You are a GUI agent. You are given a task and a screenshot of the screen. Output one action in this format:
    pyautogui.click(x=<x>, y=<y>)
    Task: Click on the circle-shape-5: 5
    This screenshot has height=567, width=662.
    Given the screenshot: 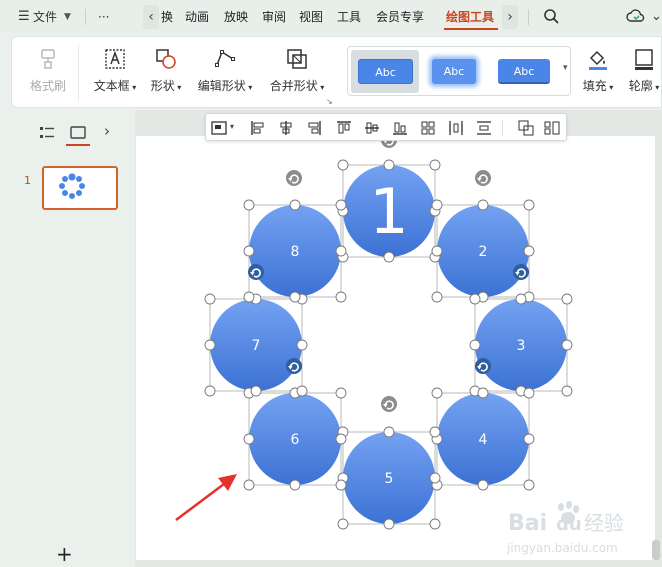 What is the action you would take?
    pyautogui.click(x=389, y=478)
    